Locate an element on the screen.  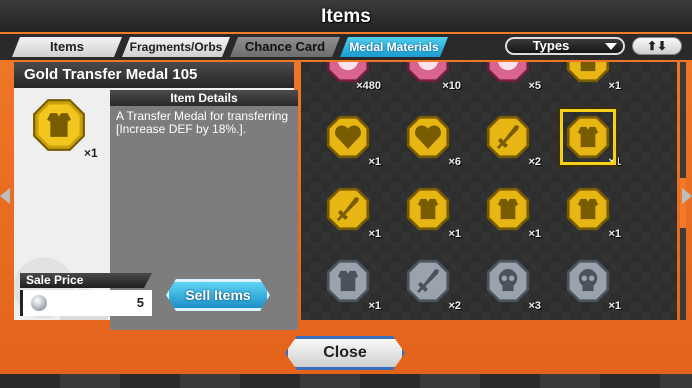
medal-quantity: ×5 is located at coordinates (534, 86).